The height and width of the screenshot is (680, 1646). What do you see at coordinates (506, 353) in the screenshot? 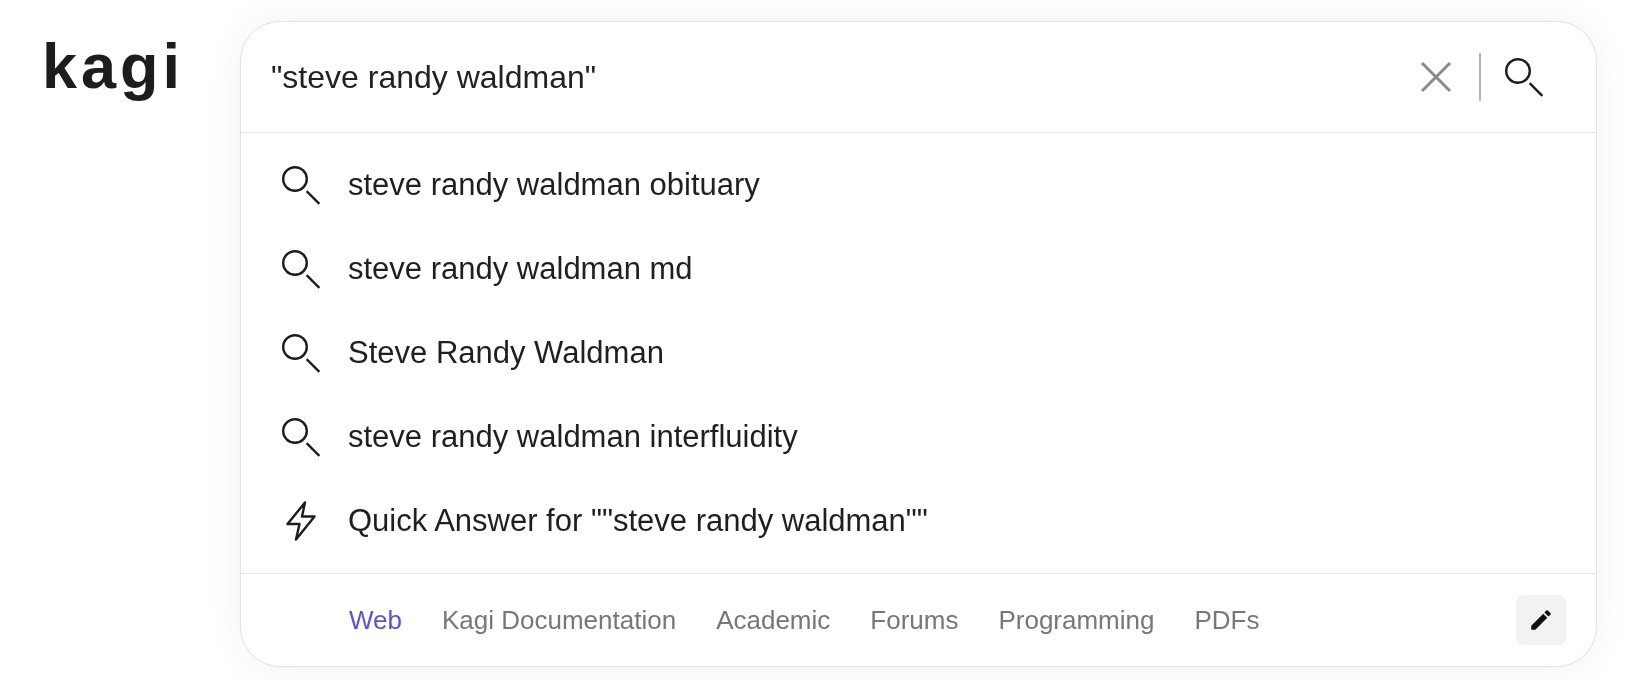
I see `suggestion-item: Steve Randy Waldman` at bounding box center [506, 353].